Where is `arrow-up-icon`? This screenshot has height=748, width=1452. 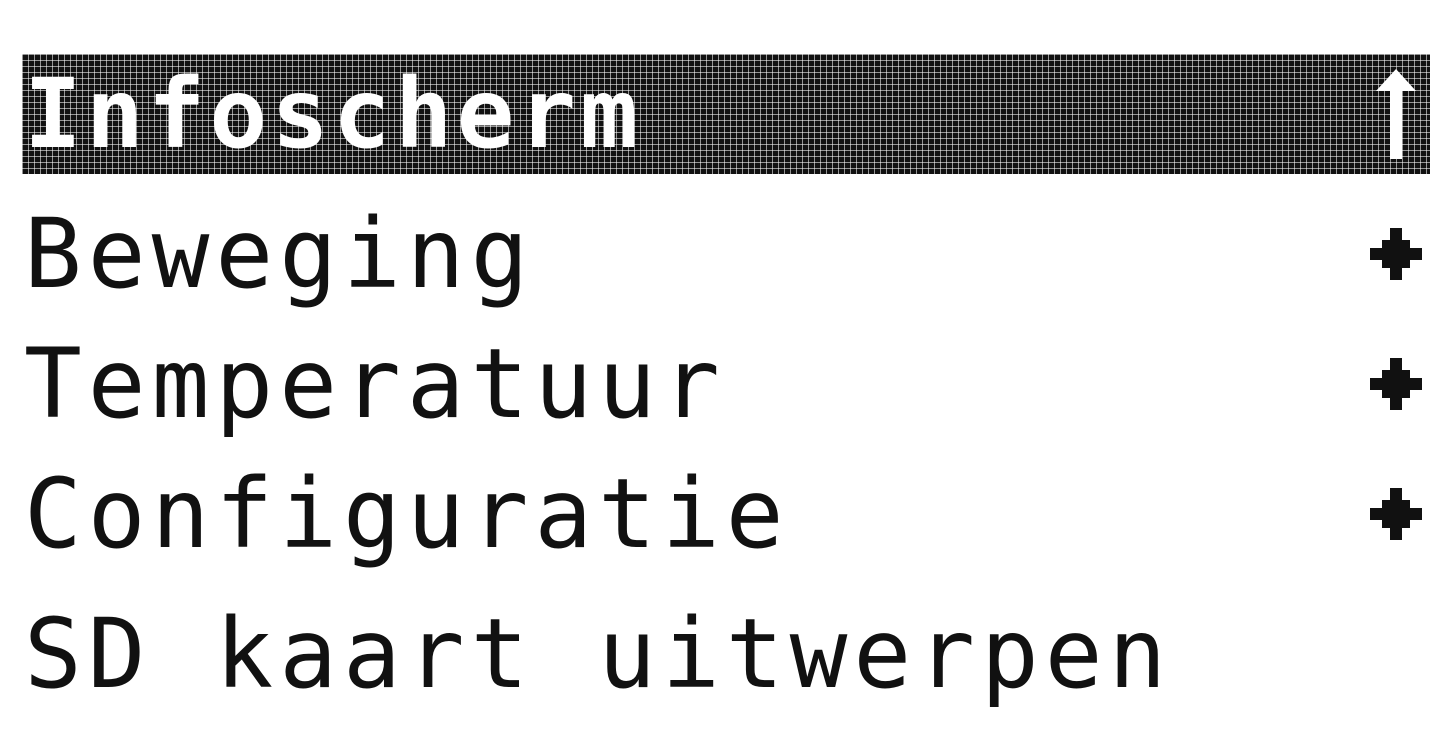
arrow-up-icon is located at coordinates (1396, 114).